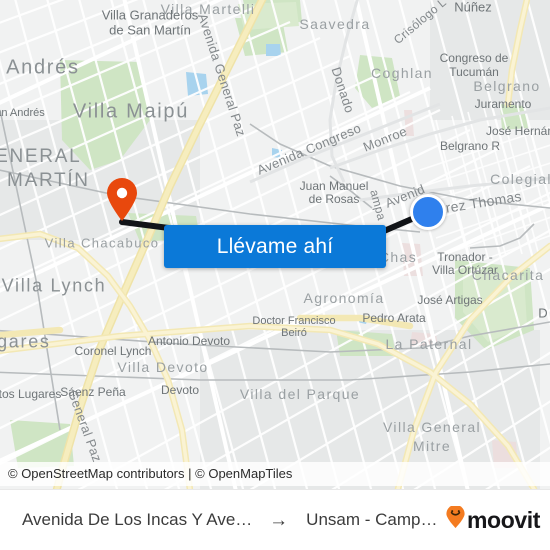 This screenshot has height=550, width=550. I want to click on attribution-openmaptiles: © OpenMapTiles, so click(243, 473).